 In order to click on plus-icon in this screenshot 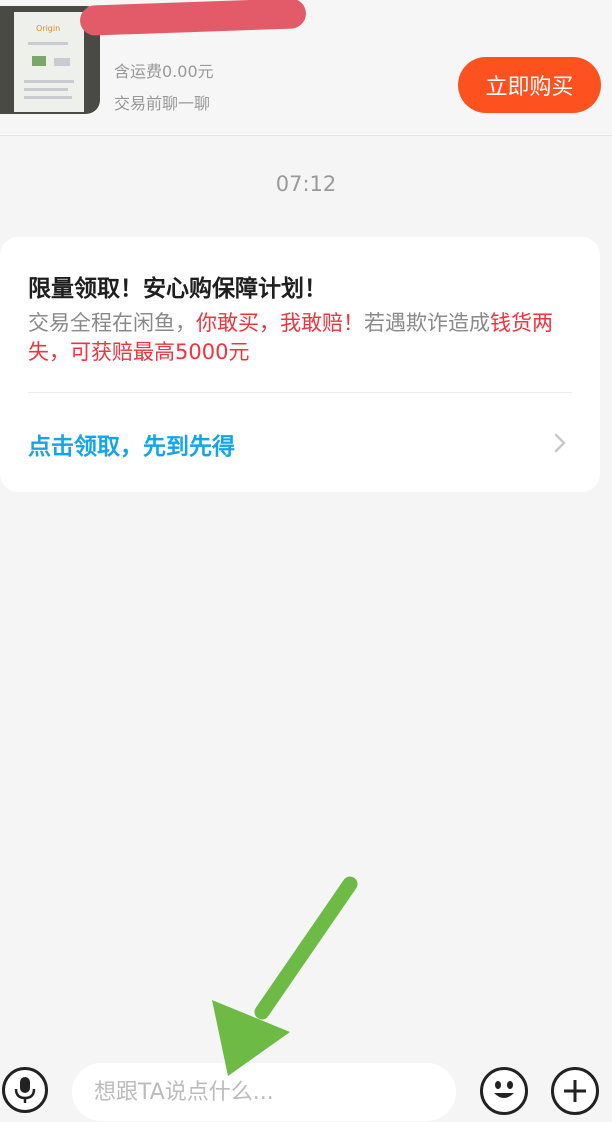, I will do `click(575, 1091)`.